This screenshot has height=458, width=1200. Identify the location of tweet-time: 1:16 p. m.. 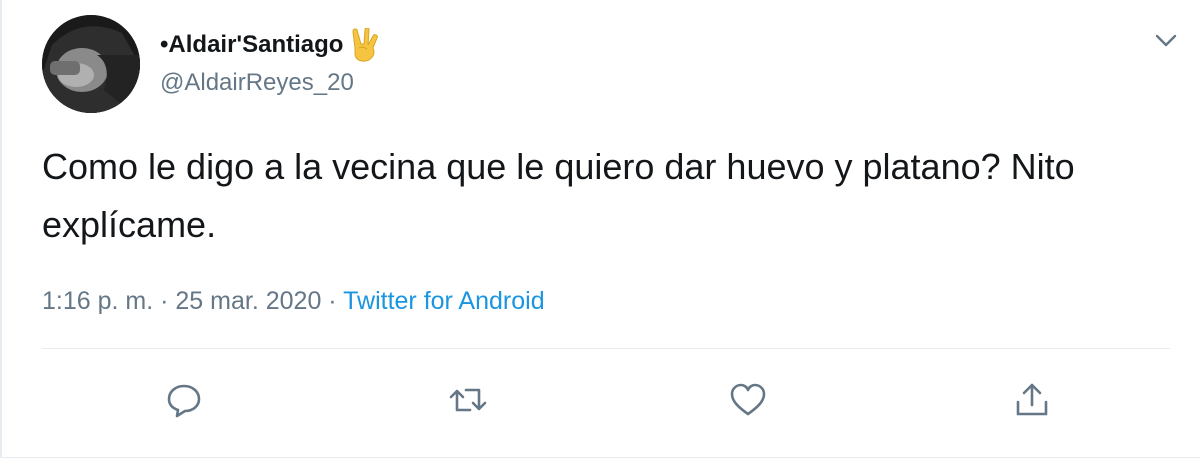
(97, 301).